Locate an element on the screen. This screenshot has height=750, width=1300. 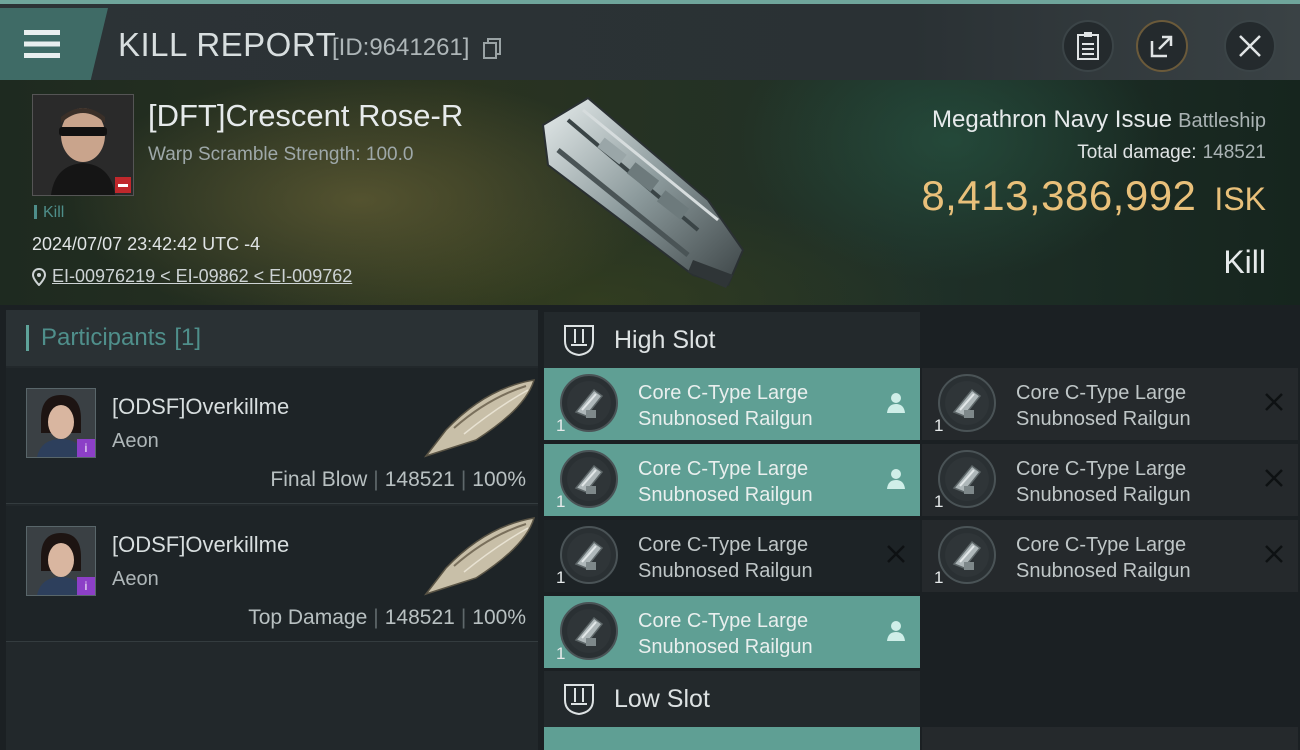
hamburger-icon is located at coordinates (42, 44).